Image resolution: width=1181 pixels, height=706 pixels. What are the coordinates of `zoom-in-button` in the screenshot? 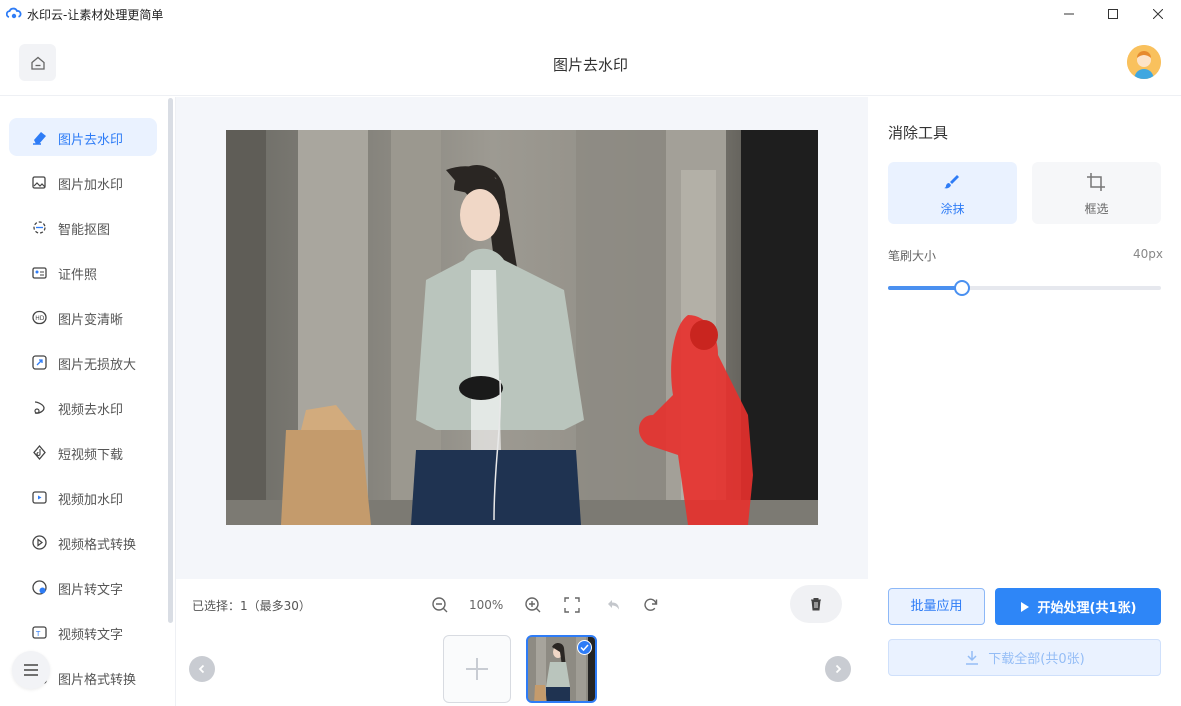 It's located at (533, 605).